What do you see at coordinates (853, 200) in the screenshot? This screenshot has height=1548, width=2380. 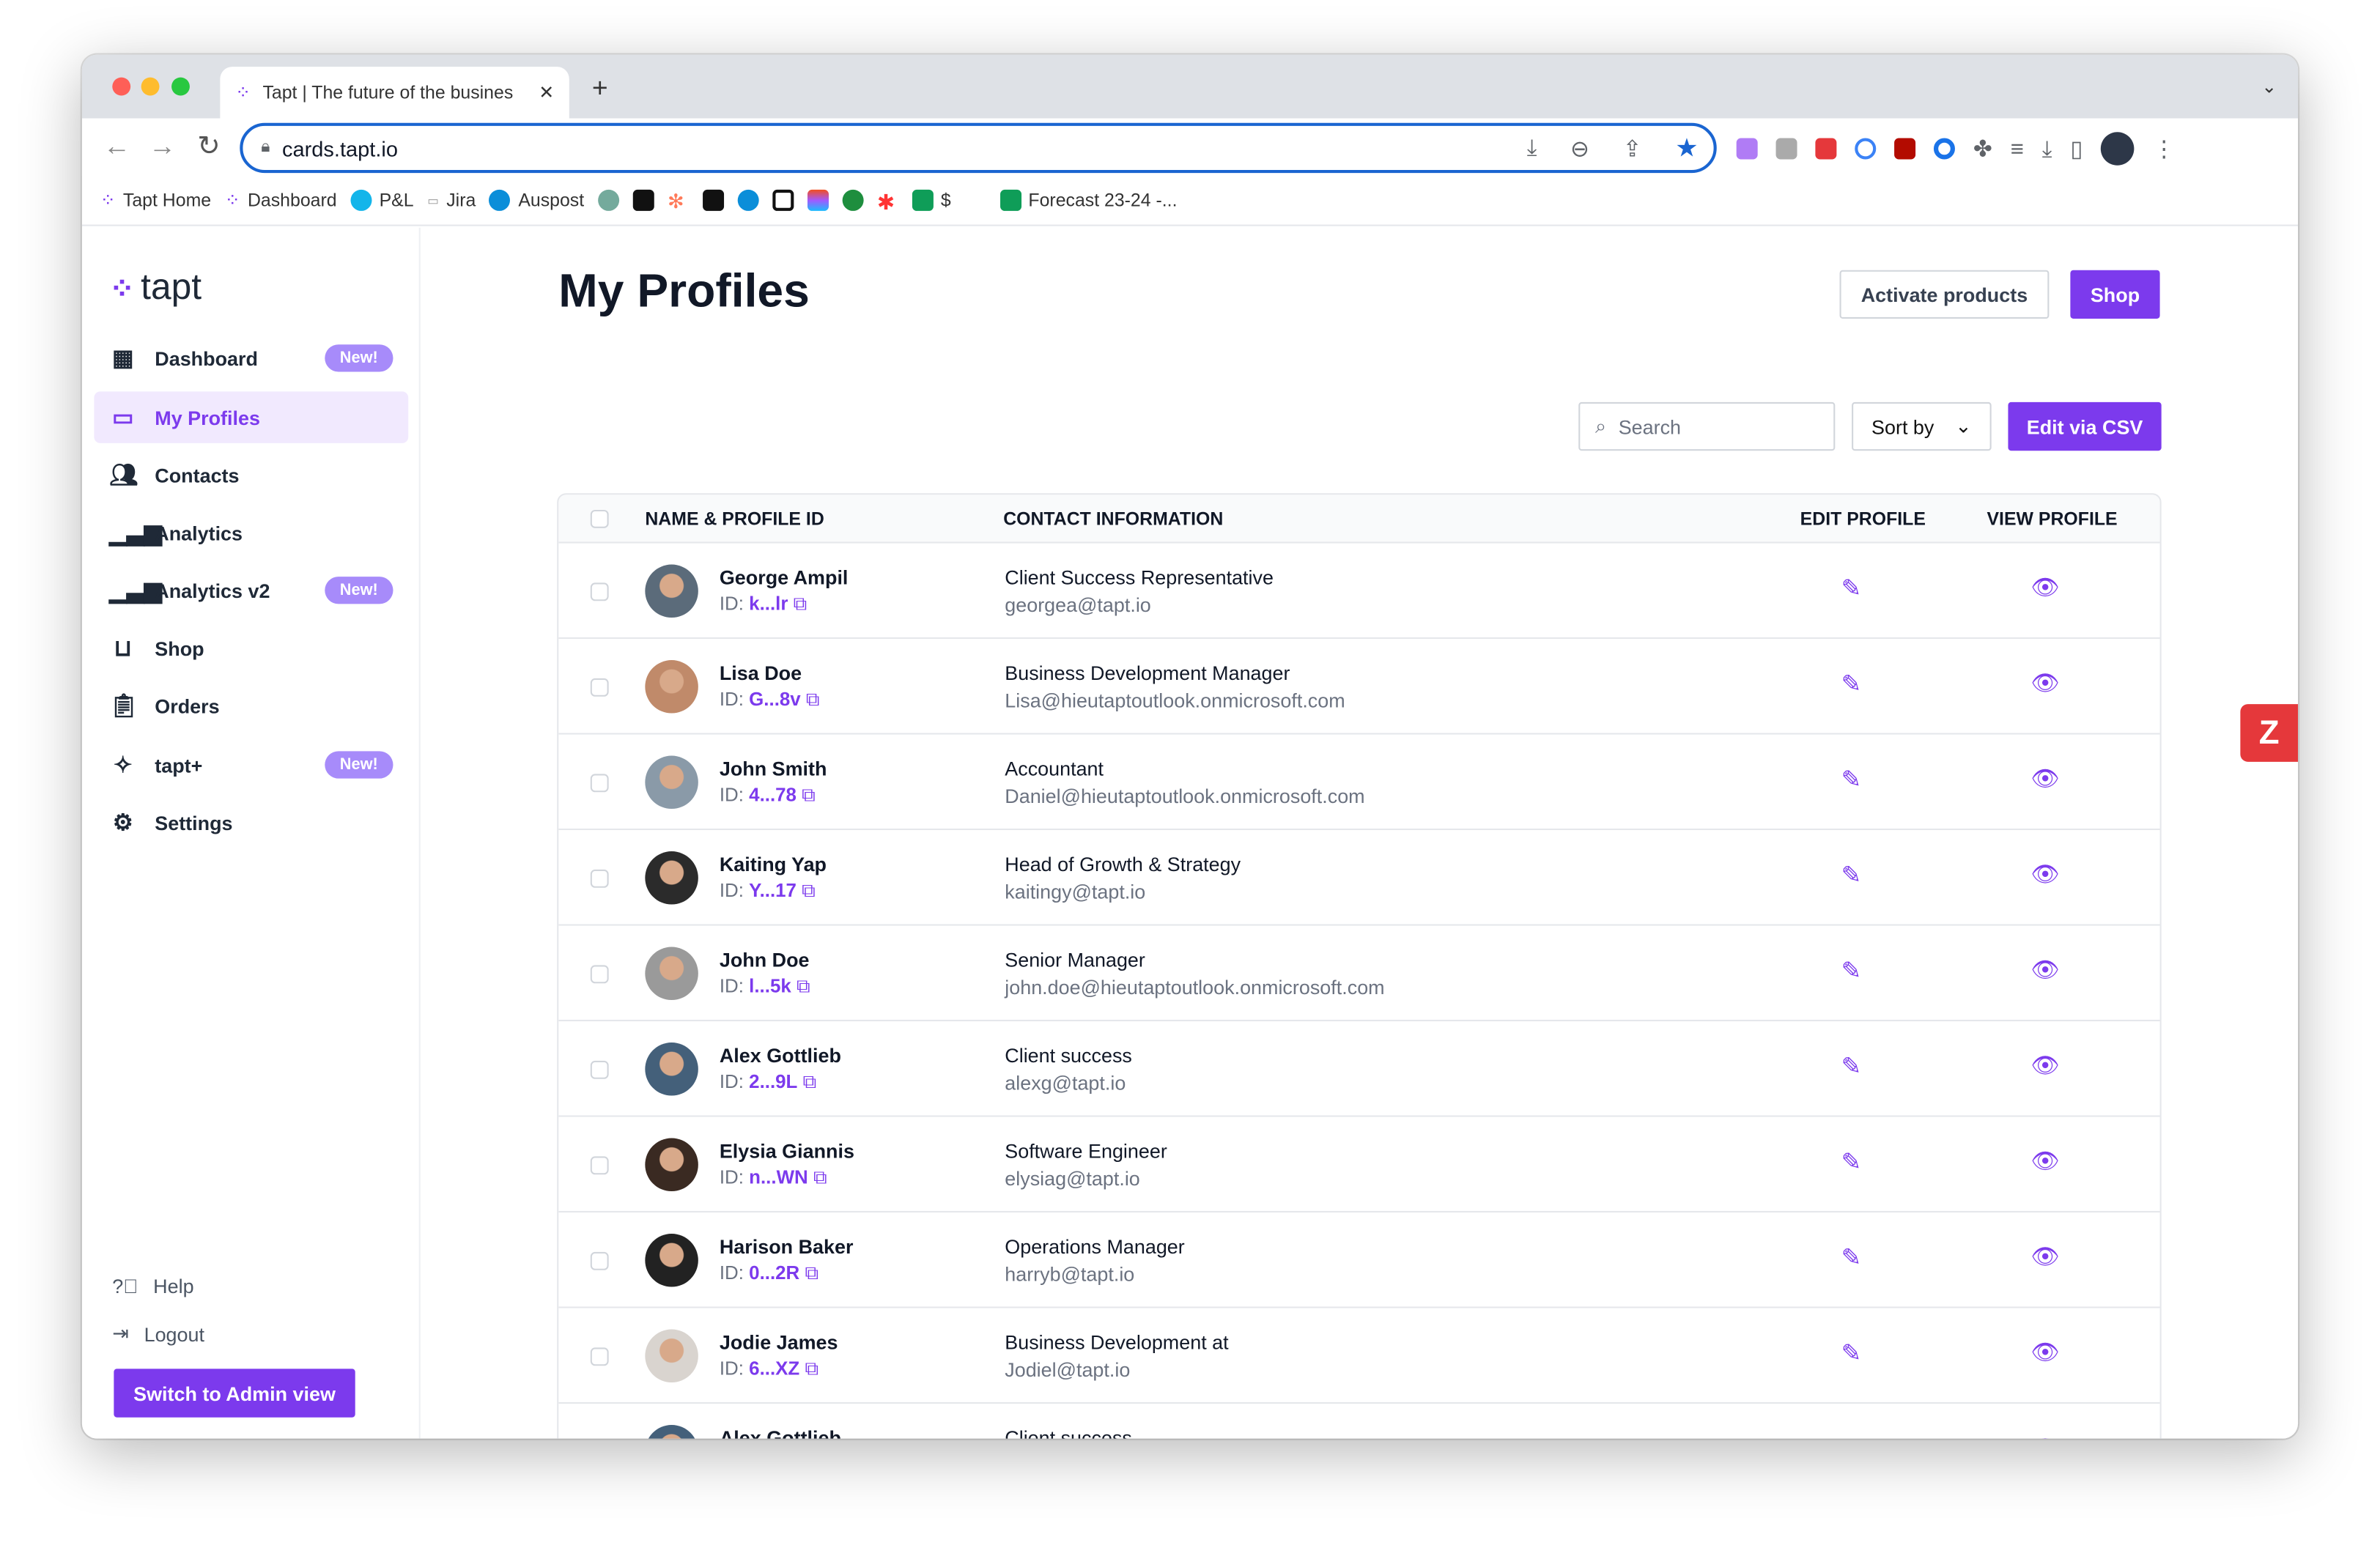 I see `green-bookmark-icon` at bounding box center [853, 200].